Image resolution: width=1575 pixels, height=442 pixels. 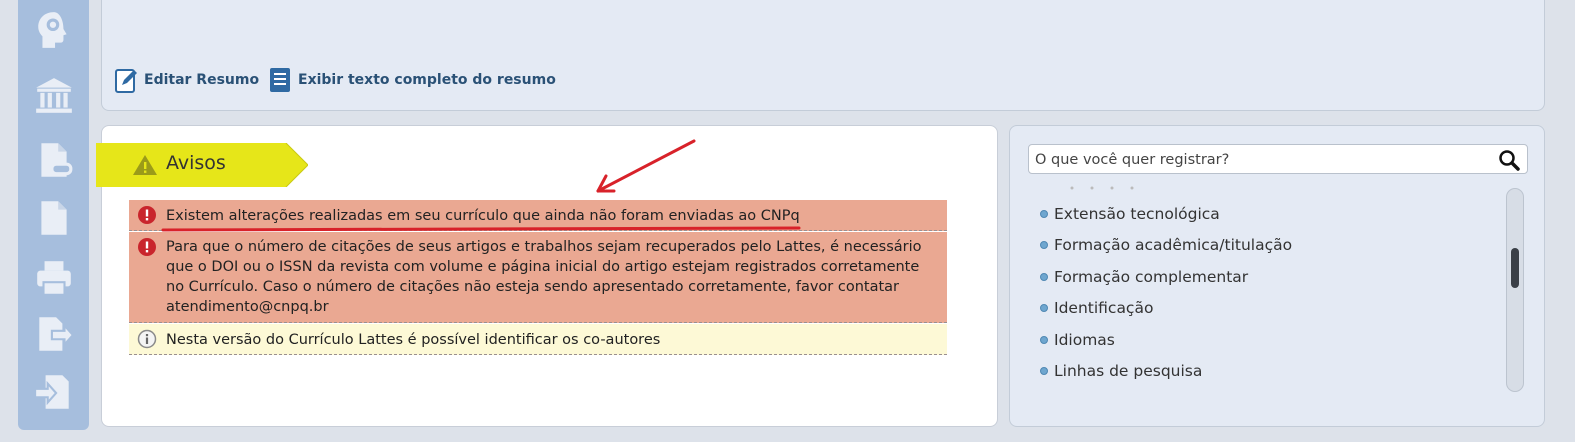 I want to click on document-link-icon, so click(x=54, y=160).